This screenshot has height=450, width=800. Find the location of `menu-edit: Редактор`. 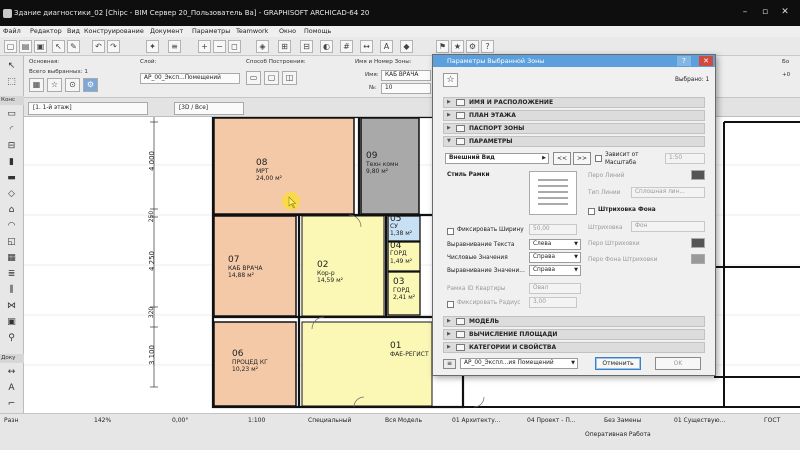

menu-edit: Редактор is located at coordinates (46, 31).